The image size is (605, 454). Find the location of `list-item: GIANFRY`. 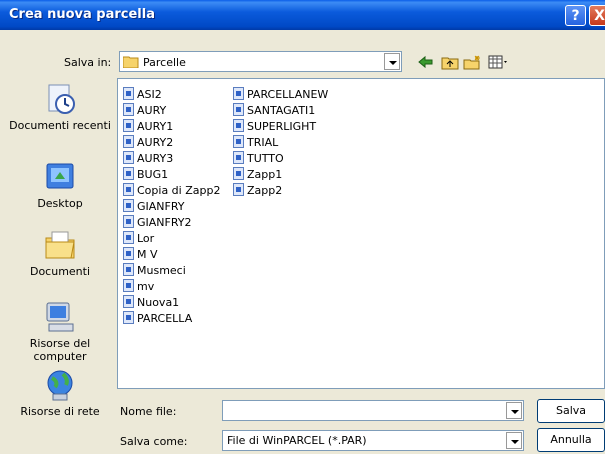

list-item: GIANFRY is located at coordinates (154, 207).